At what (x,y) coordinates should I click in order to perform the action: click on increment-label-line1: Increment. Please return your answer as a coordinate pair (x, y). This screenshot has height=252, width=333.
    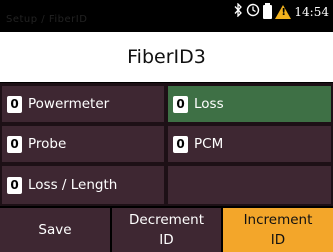
    Looking at the image, I should click on (278, 220).